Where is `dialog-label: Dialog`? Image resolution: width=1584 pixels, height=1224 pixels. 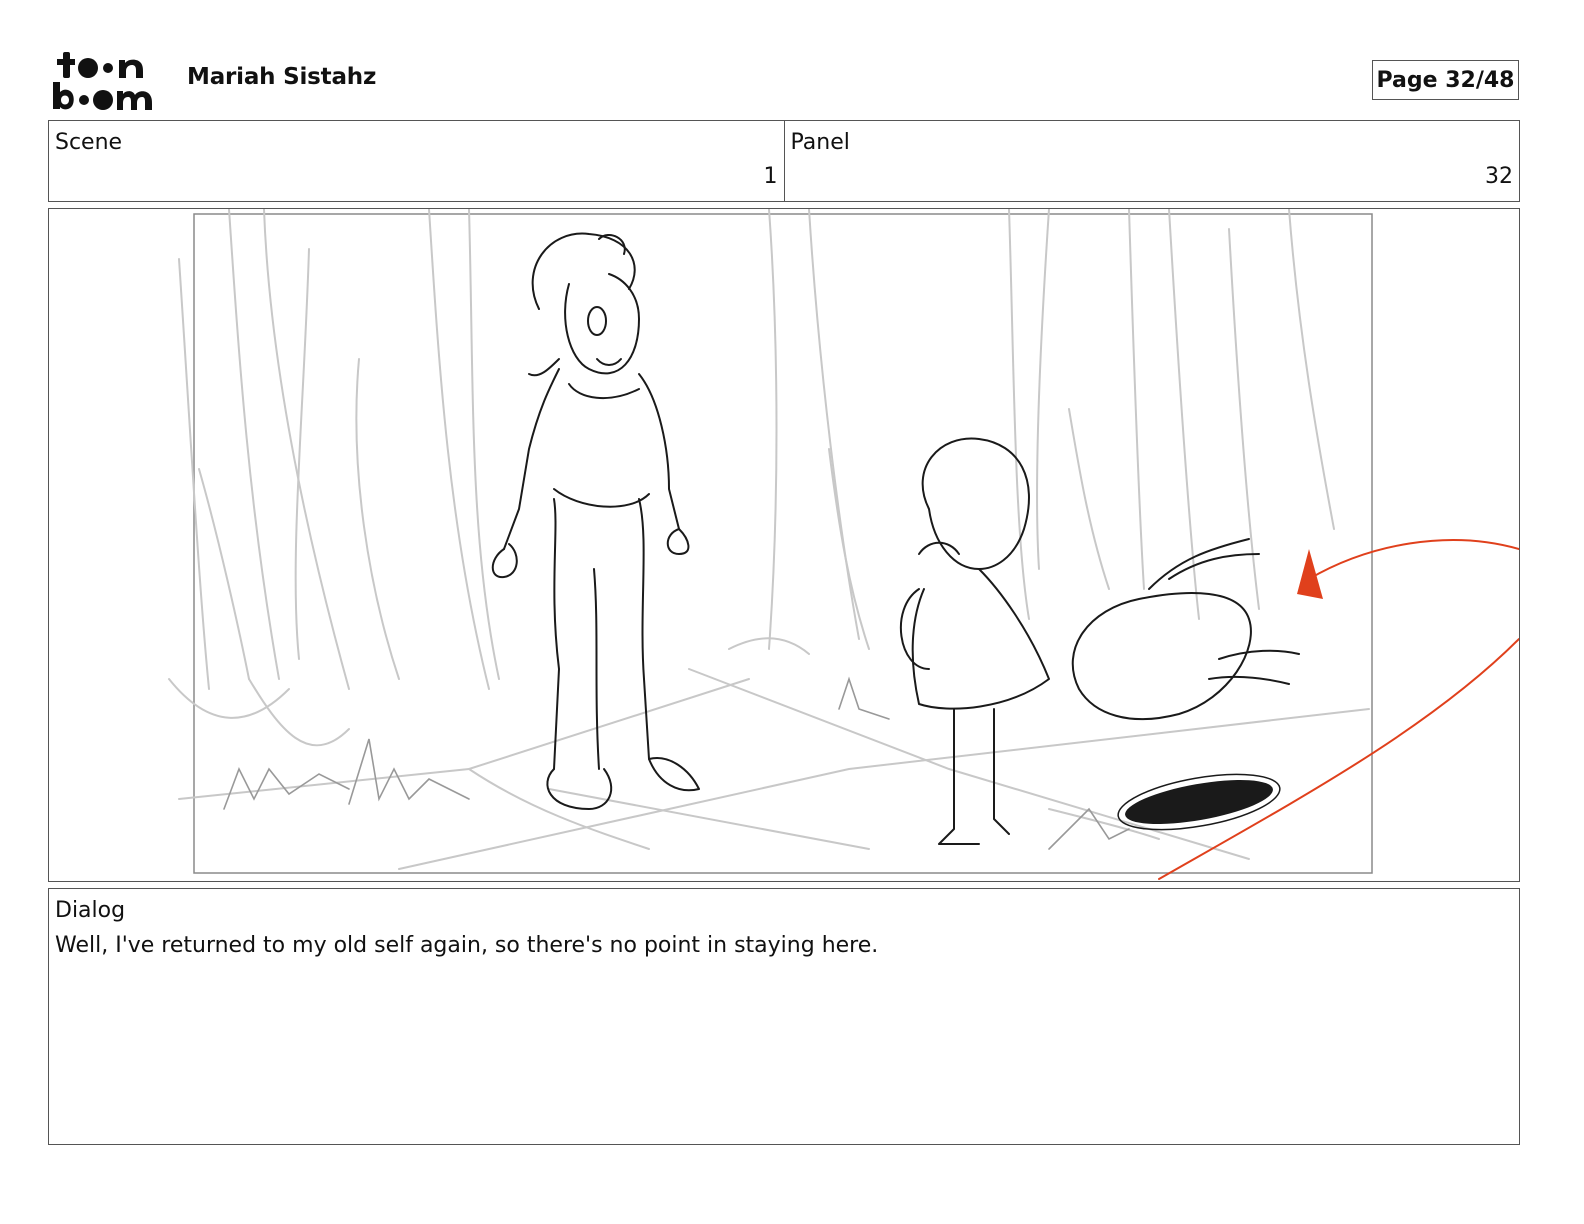 dialog-label: Dialog is located at coordinates (90, 910).